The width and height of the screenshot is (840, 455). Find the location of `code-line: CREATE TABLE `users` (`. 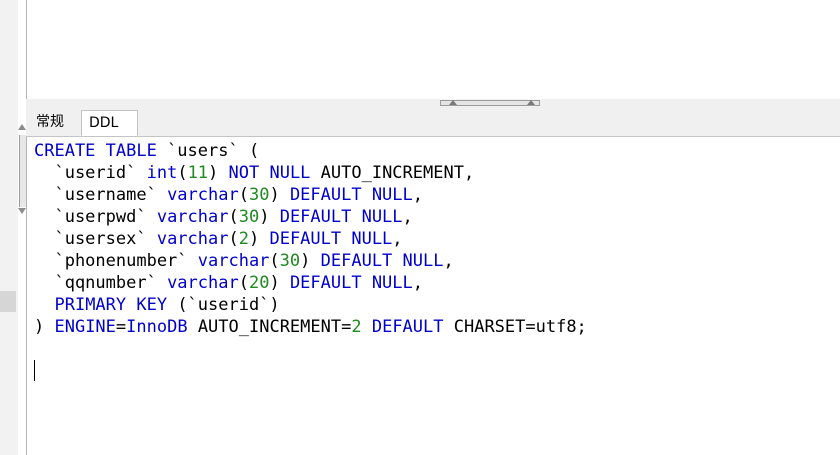

code-line: CREATE TABLE `users` ( is located at coordinates (310, 151).